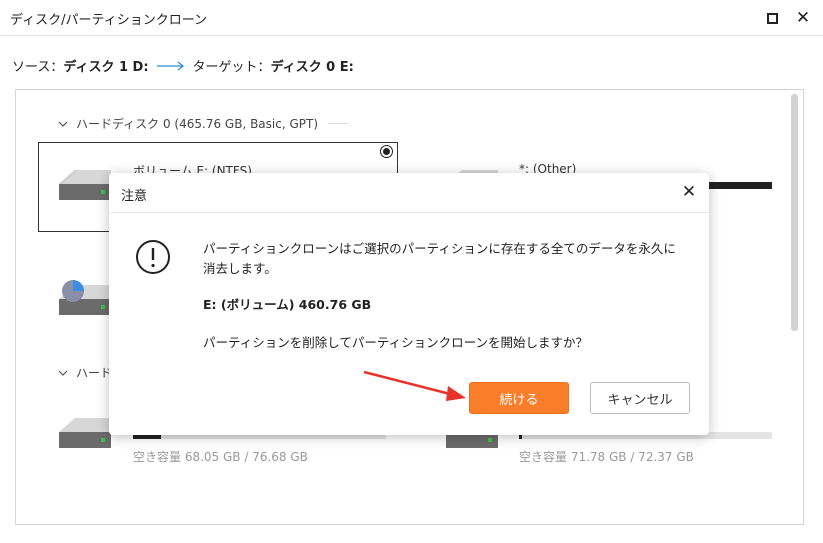 The width and height of the screenshot is (823, 543). I want to click on target-value: ディスク 0 E:, so click(312, 67).